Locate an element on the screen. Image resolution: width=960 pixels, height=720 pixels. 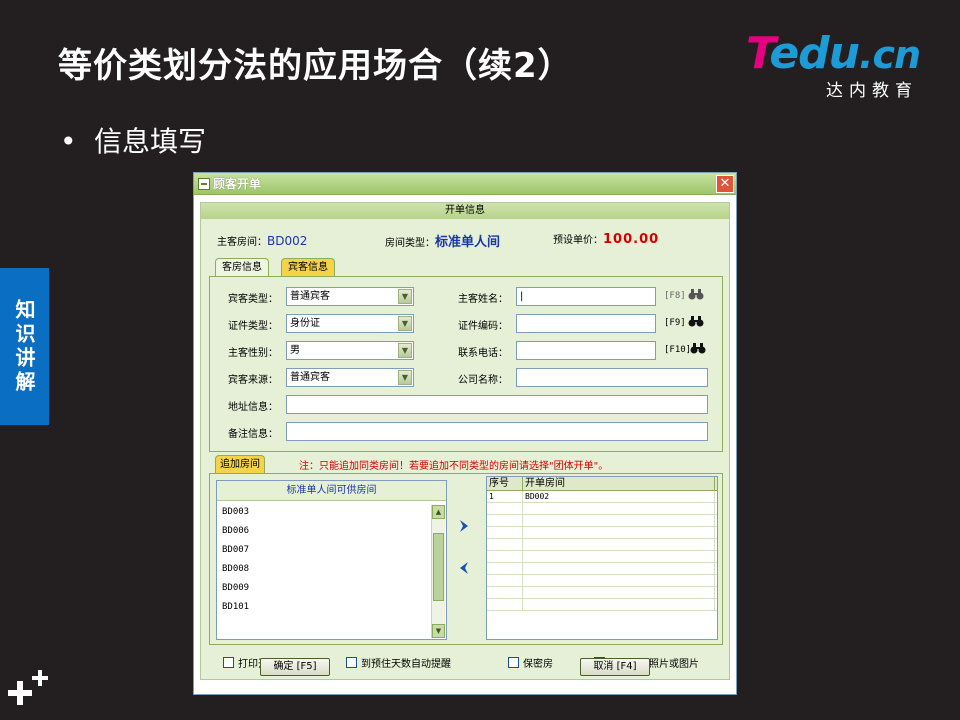
id-type-value: 身份证 is located at coordinates (305, 323).